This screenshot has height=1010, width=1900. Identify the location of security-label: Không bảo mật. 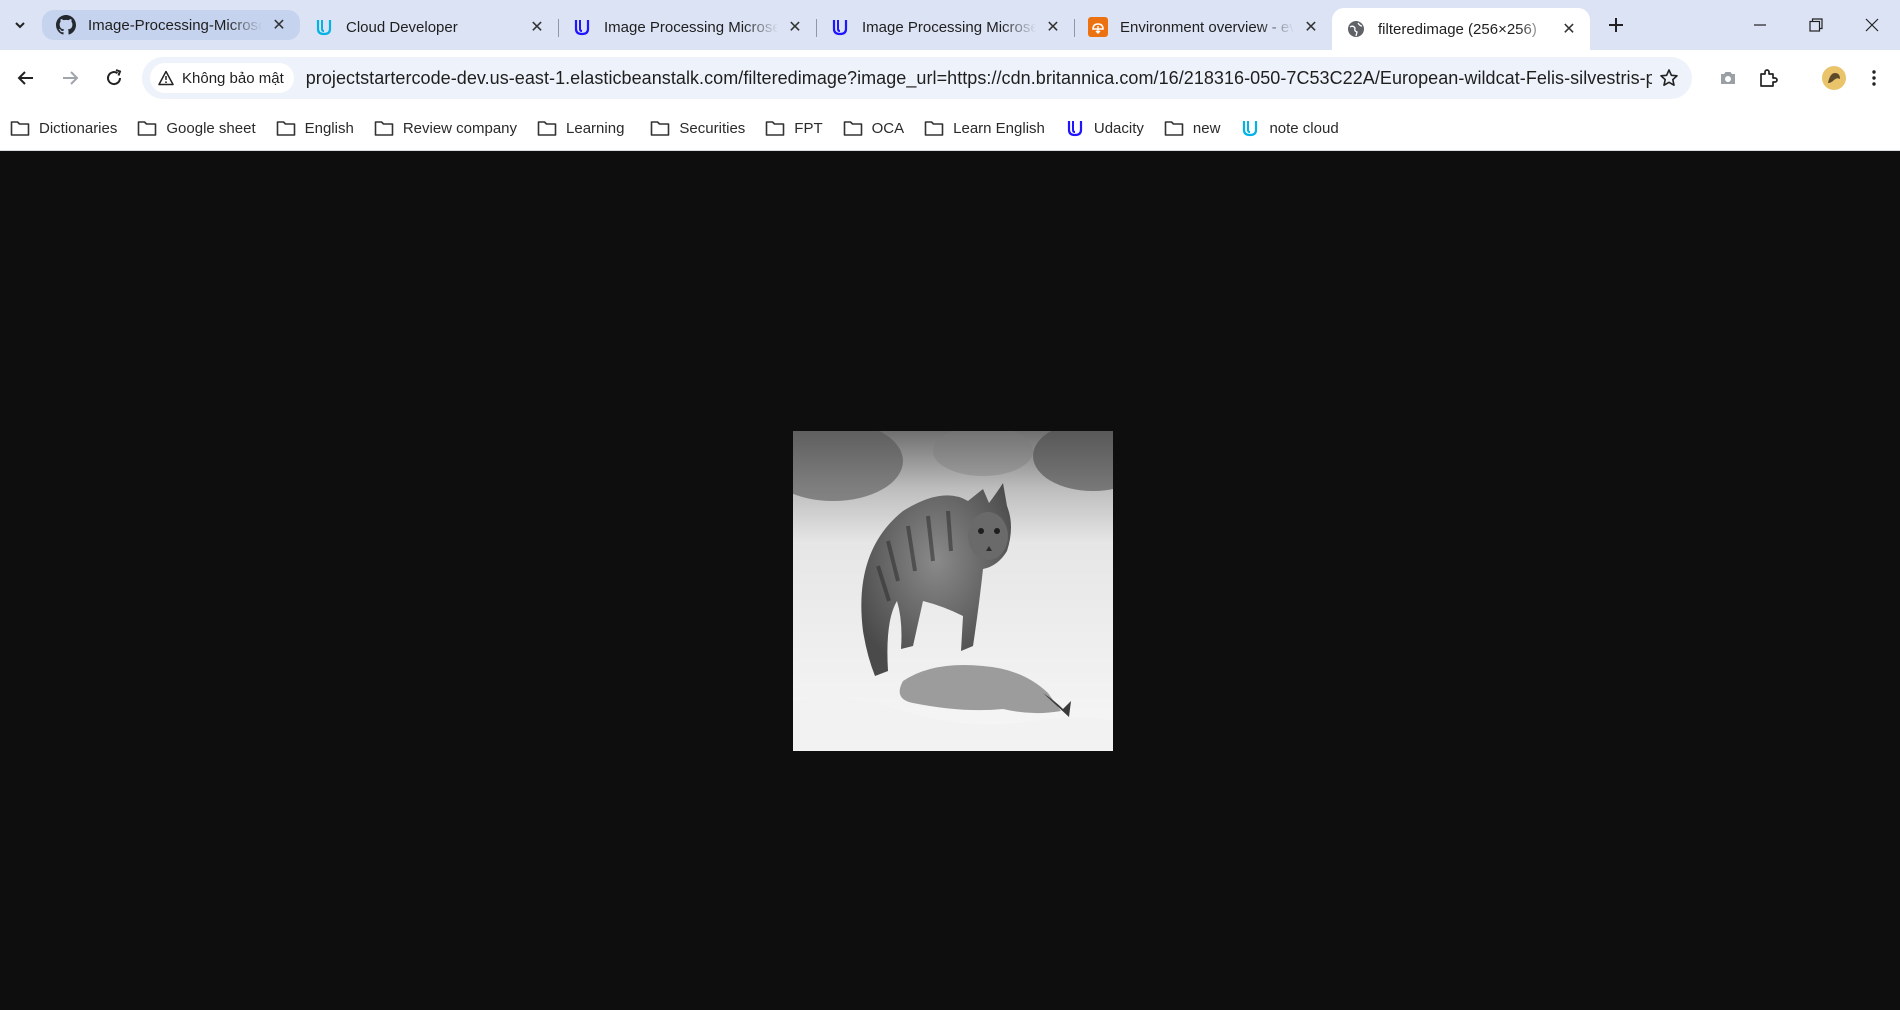
(233, 78).